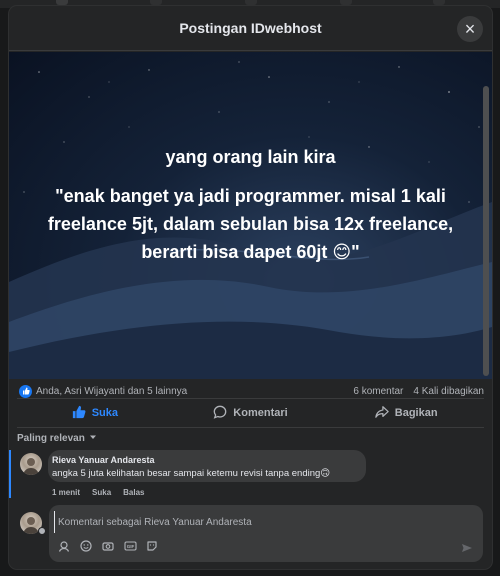 The height and width of the screenshot is (576, 500). I want to click on dialog-scrollbar, so click(486, 231).